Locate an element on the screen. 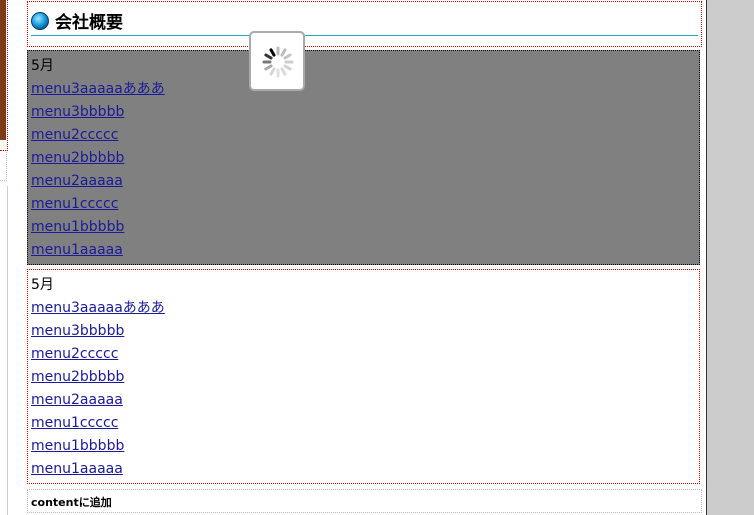 The image size is (754, 515). loading-overlay is located at coordinates (277, 61).